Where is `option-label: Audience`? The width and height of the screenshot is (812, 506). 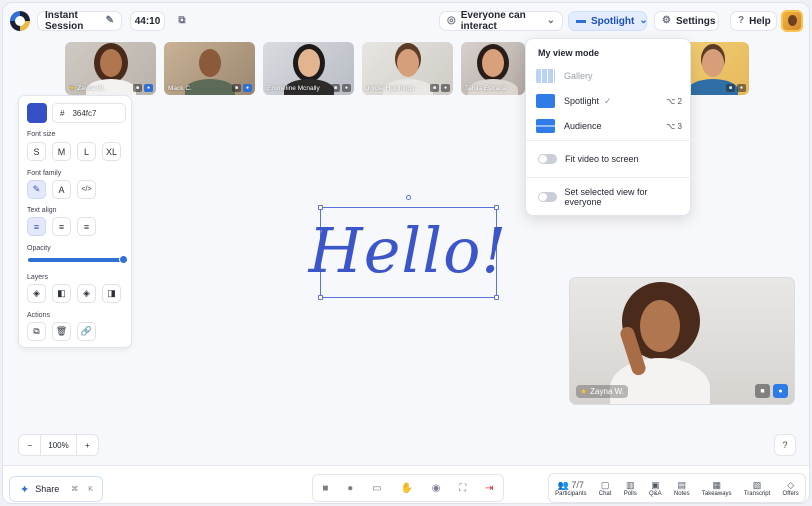 option-label: Audience is located at coordinates (583, 126).